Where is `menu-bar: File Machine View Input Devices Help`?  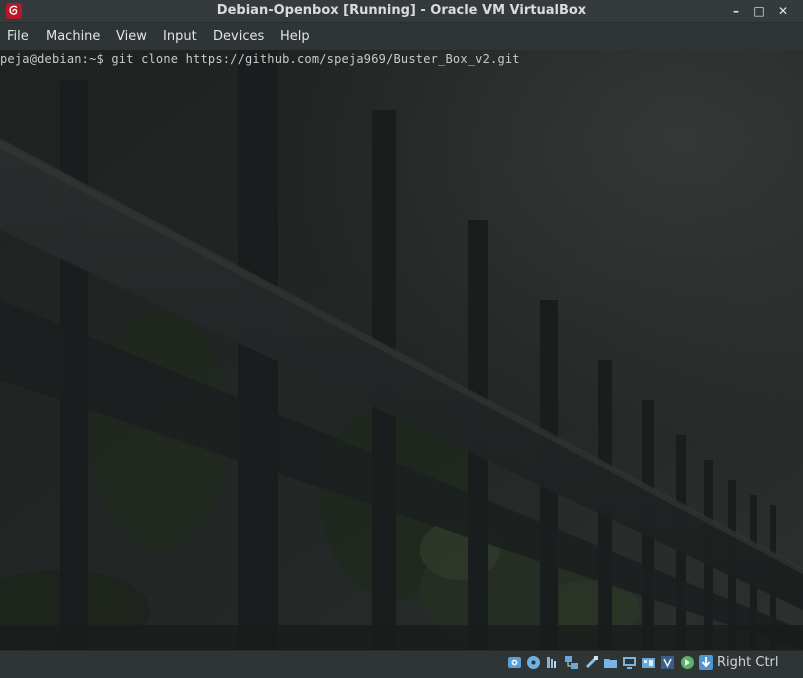 menu-bar: File Machine View Input Devices Help is located at coordinates (401, 37).